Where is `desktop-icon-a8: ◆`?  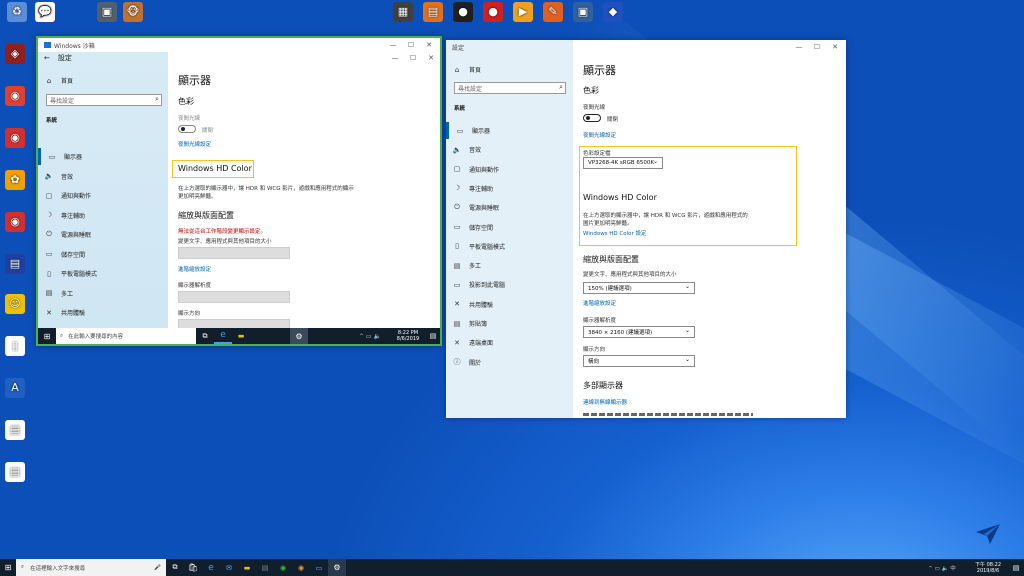 desktop-icon-a8: ◆ is located at coordinates (613, 12).